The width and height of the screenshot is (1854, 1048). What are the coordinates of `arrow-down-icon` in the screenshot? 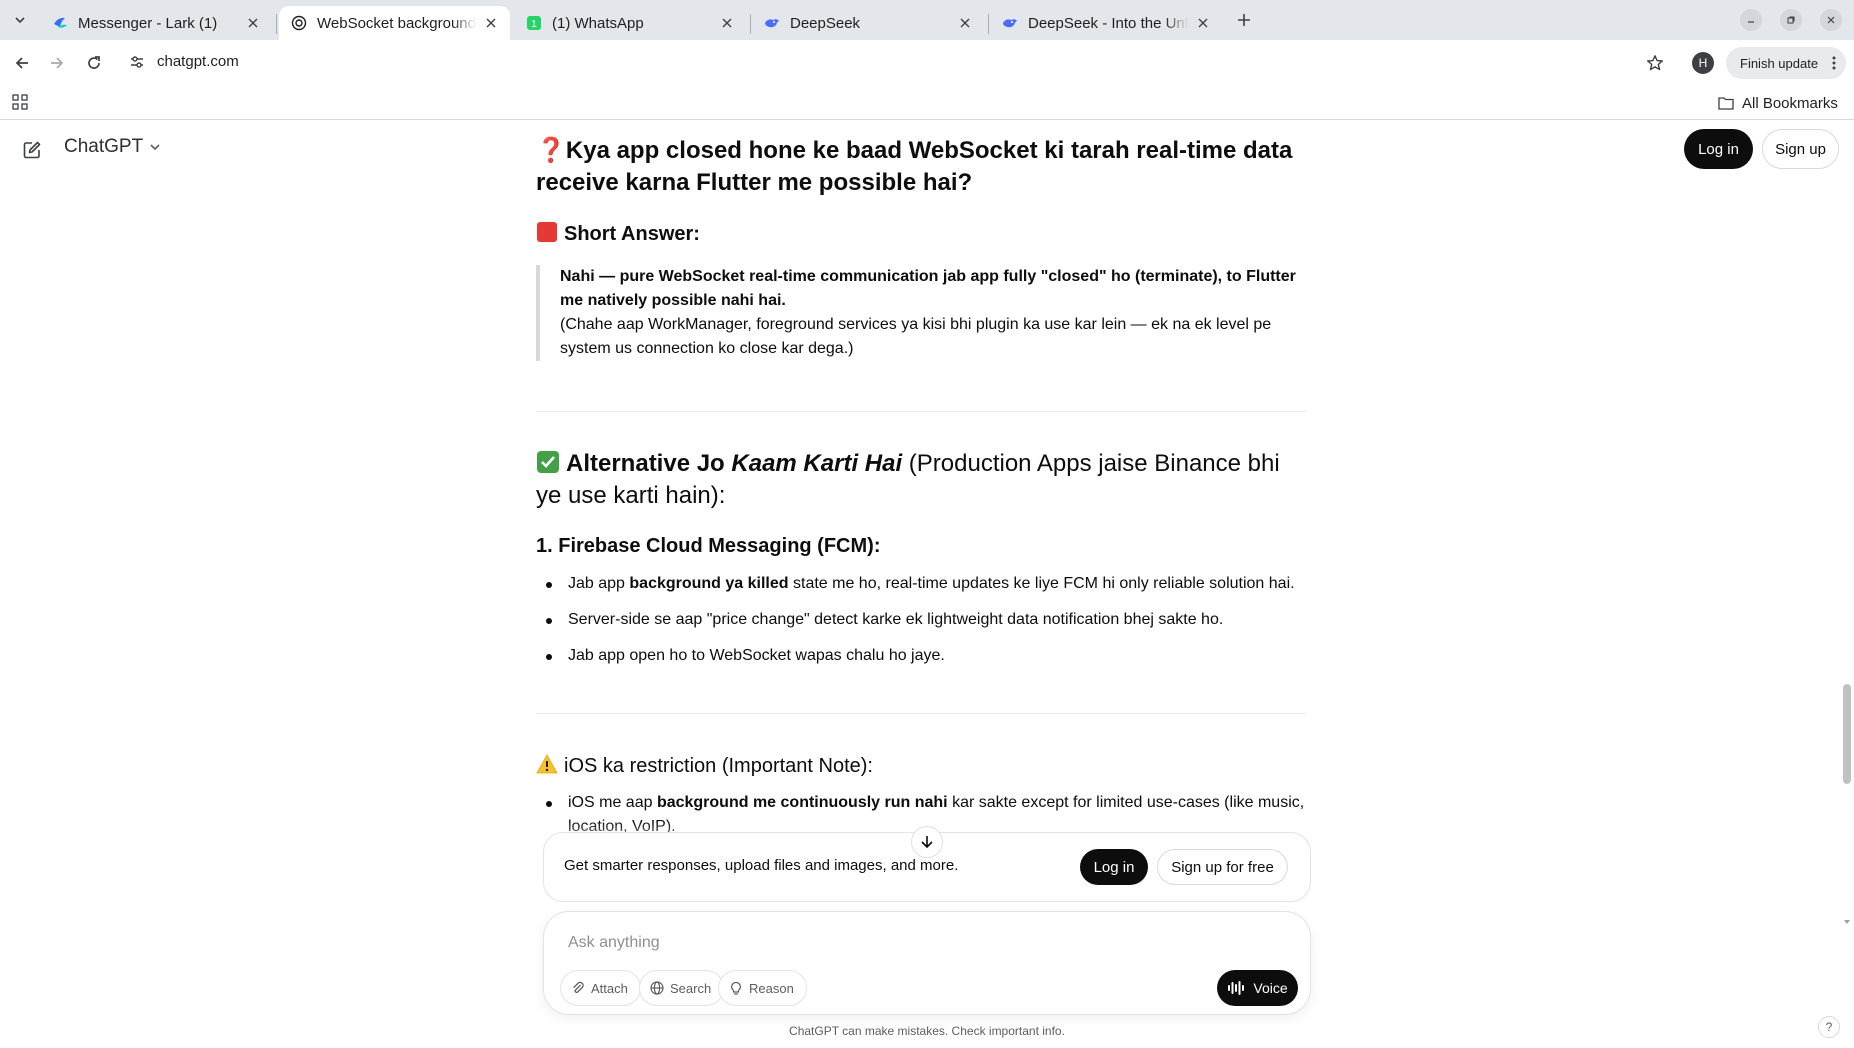 It's located at (927, 842).